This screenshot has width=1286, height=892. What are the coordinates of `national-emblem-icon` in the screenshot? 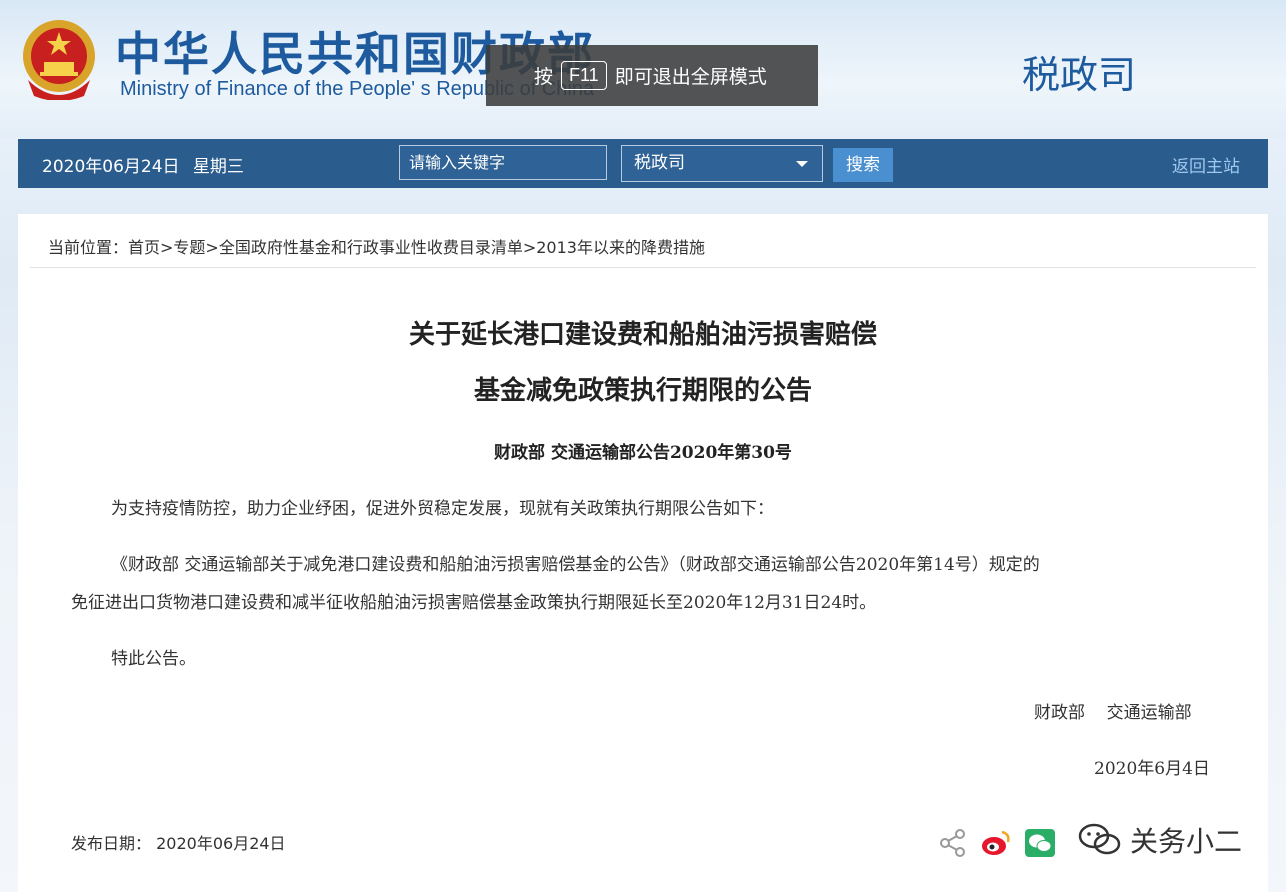 It's located at (59, 60).